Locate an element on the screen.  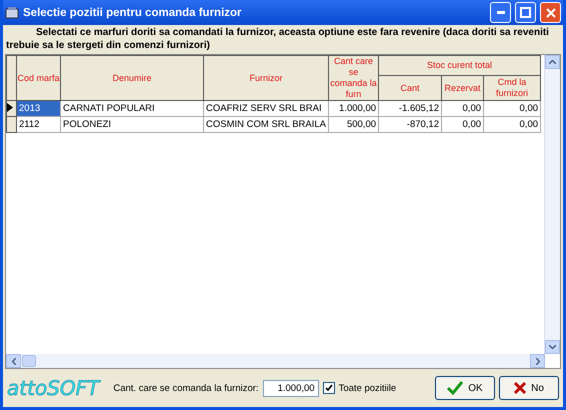
close-button is located at coordinates (550, 12).